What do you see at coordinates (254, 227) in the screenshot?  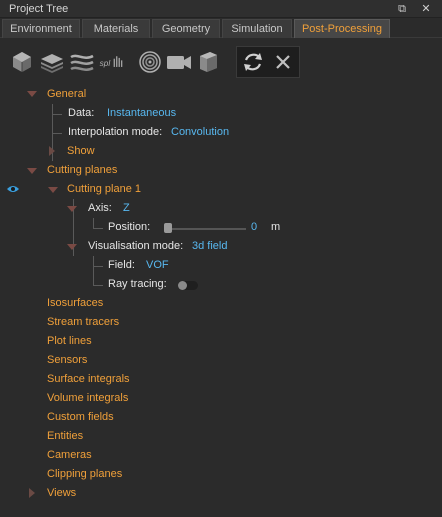 I see `position-value: 0` at bounding box center [254, 227].